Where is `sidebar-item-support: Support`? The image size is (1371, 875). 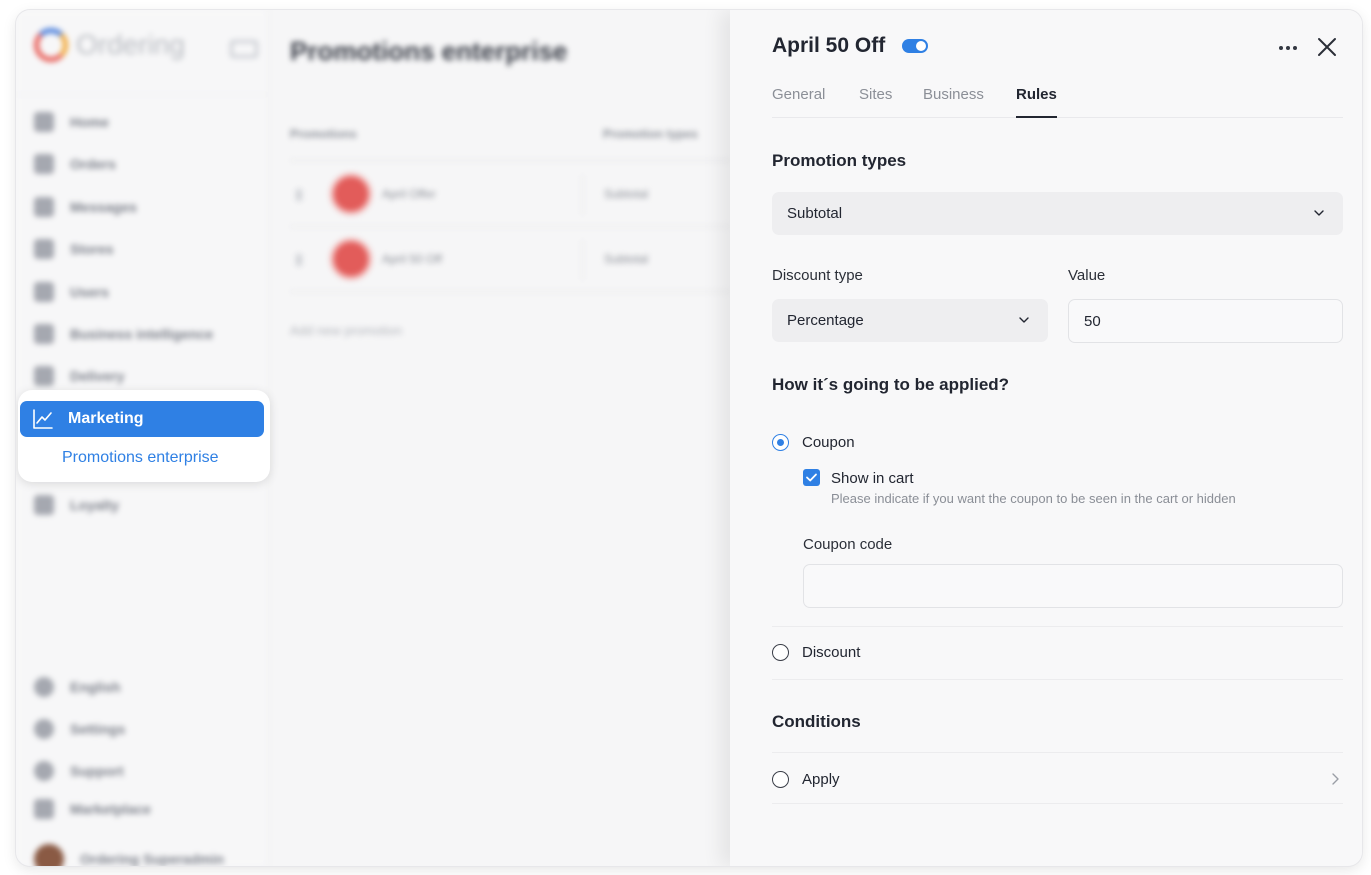 sidebar-item-support: Support is located at coordinates (79, 771).